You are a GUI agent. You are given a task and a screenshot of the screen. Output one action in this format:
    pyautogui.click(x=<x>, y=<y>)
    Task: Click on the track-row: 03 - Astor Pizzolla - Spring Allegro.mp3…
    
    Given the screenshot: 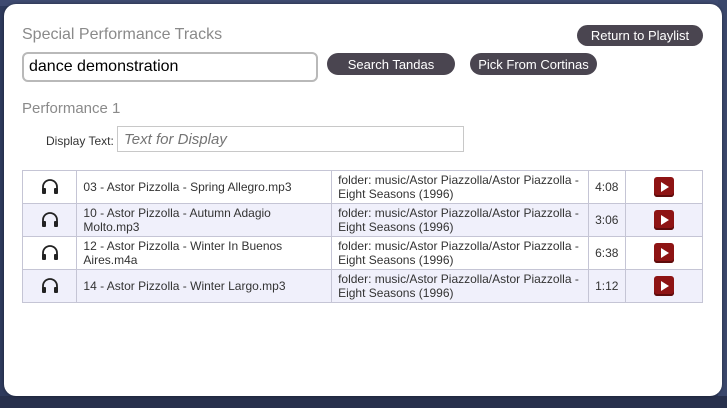 What is the action you would take?
    pyautogui.click(x=362, y=187)
    